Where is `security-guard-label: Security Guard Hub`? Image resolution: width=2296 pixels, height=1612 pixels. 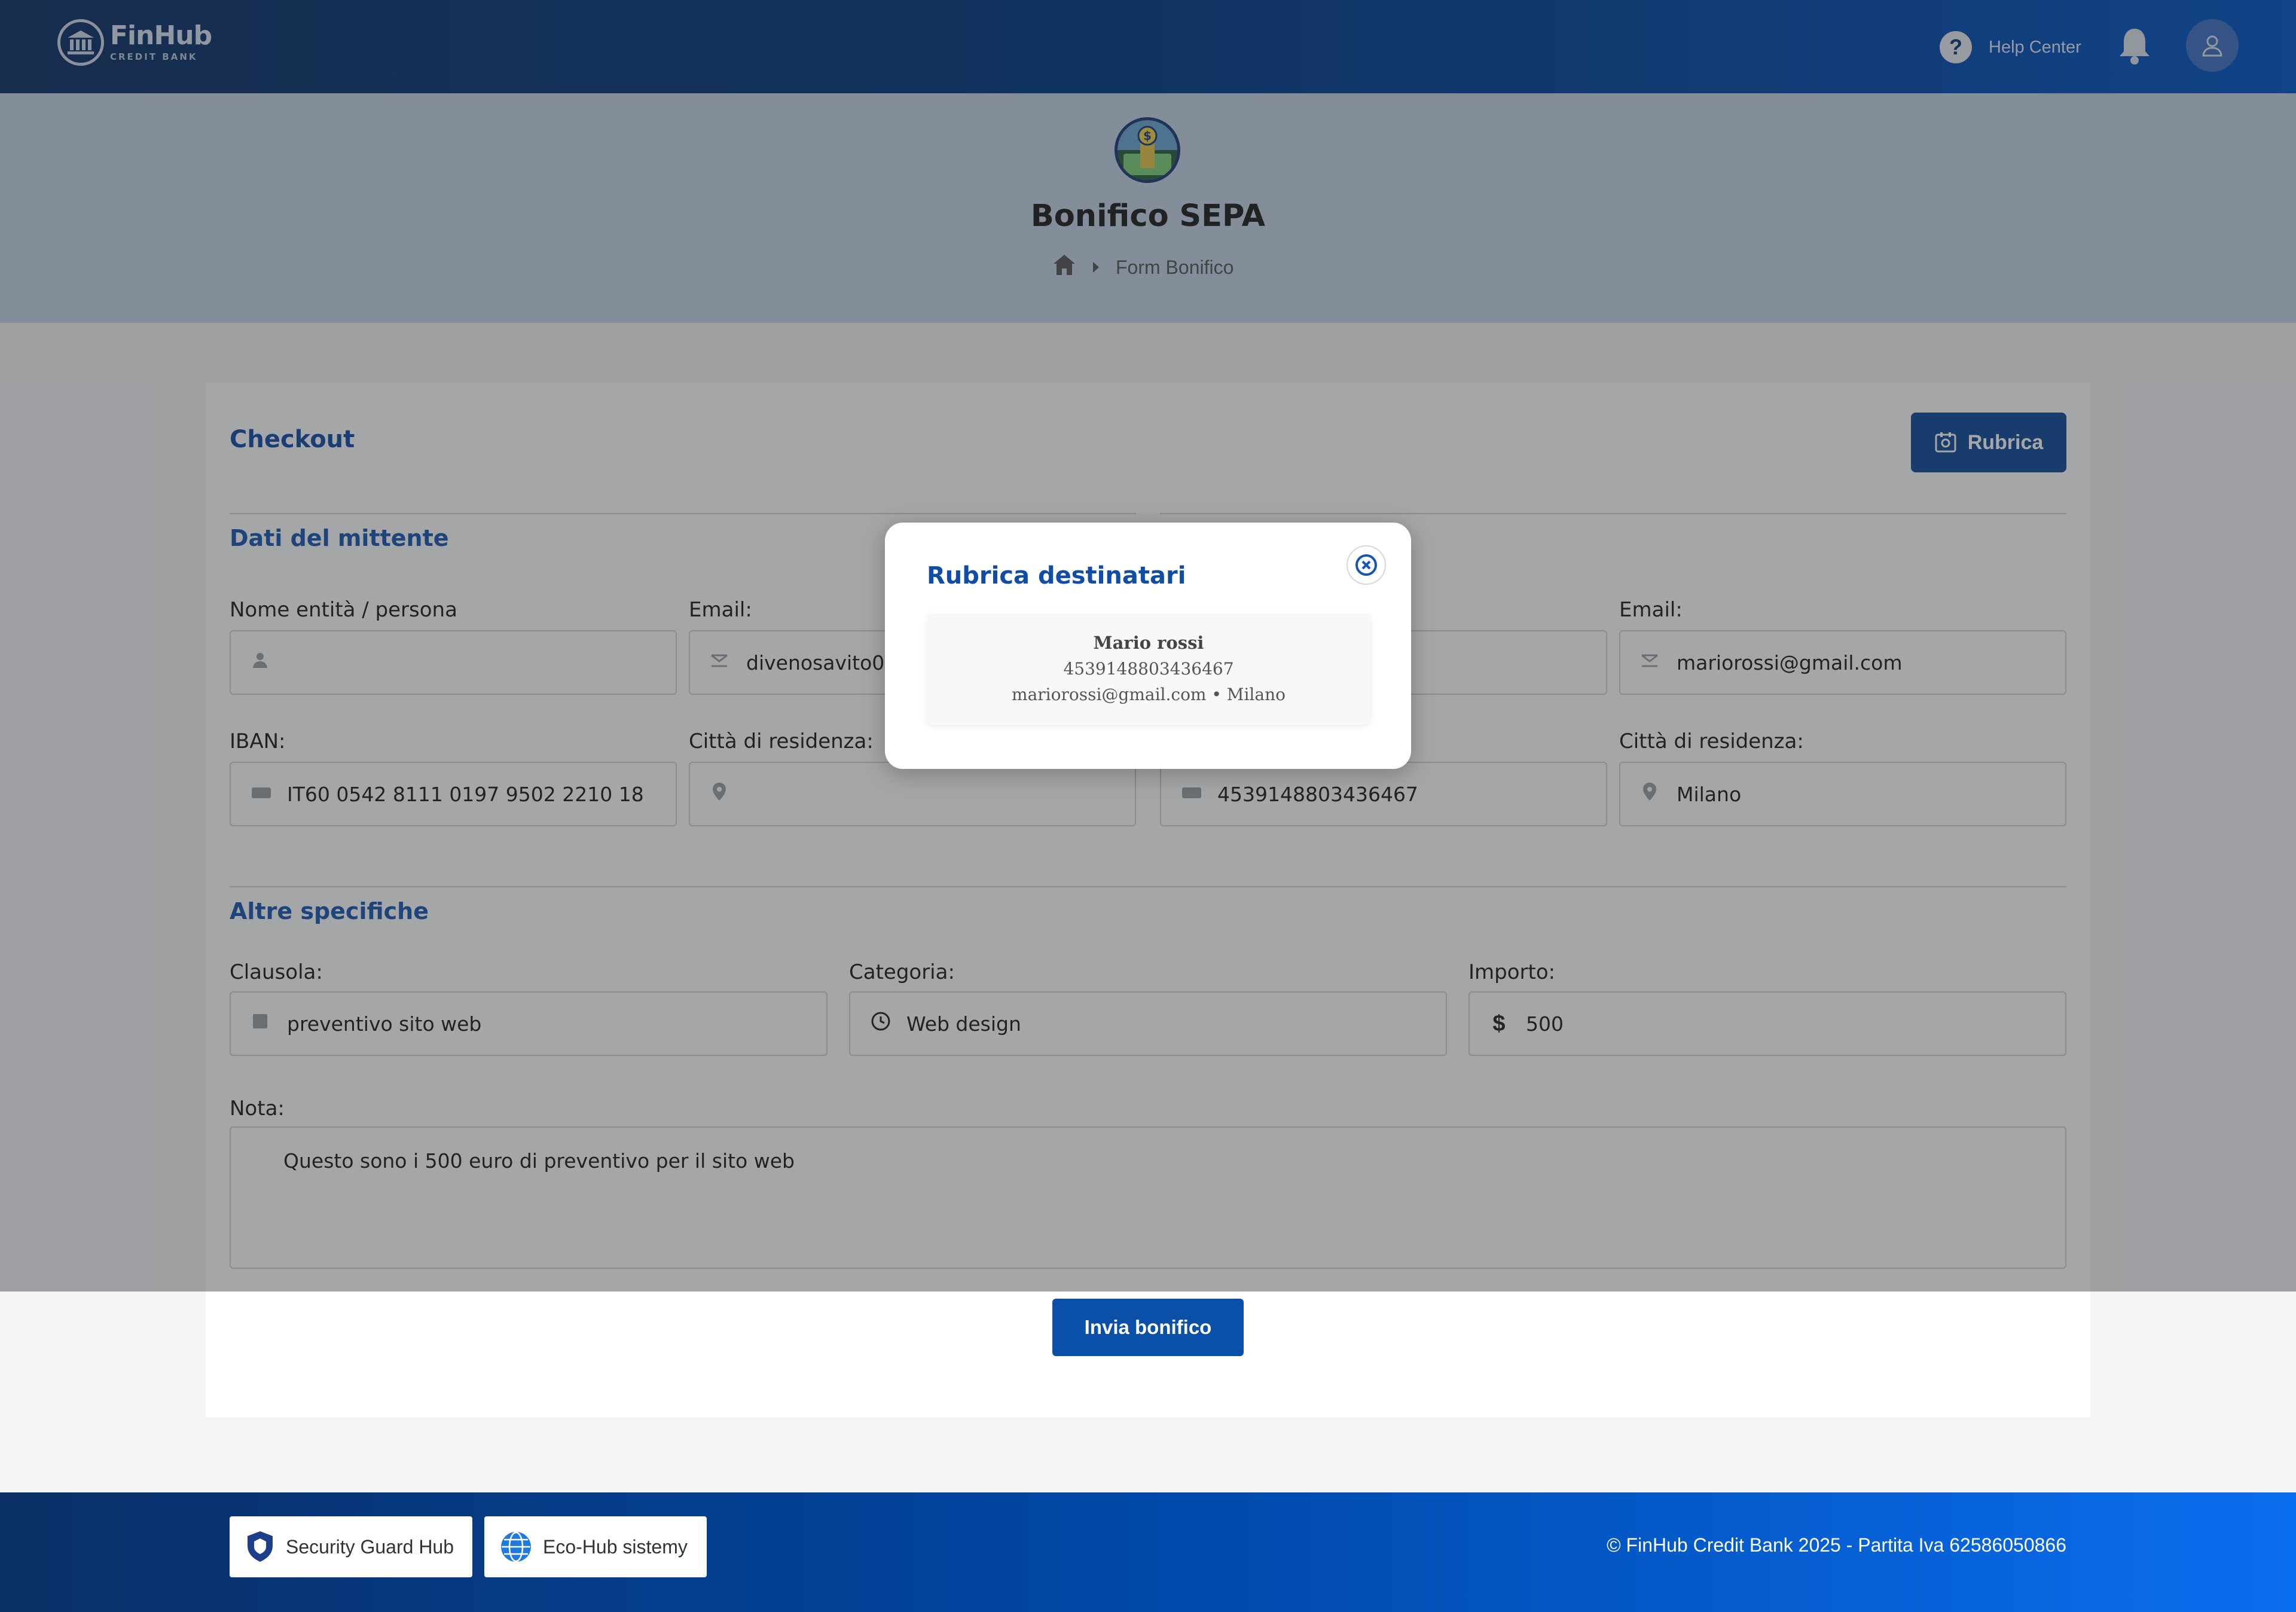 security-guard-label: Security Guard Hub is located at coordinates (370, 1546).